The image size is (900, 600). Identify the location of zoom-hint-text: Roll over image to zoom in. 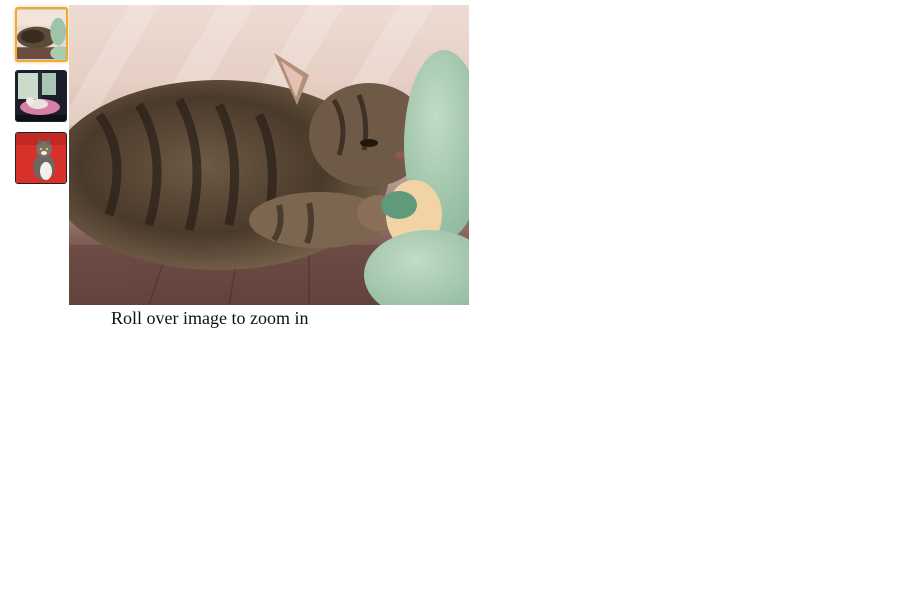
(210, 318).